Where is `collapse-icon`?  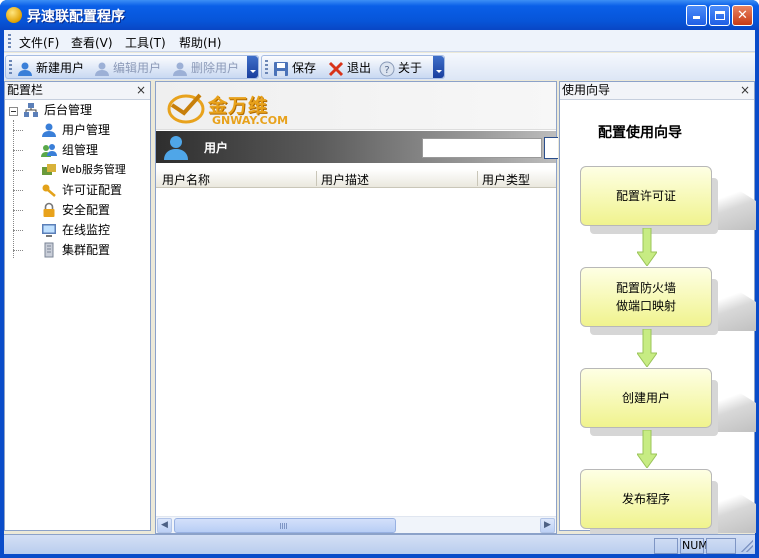 collapse-icon is located at coordinates (13, 111).